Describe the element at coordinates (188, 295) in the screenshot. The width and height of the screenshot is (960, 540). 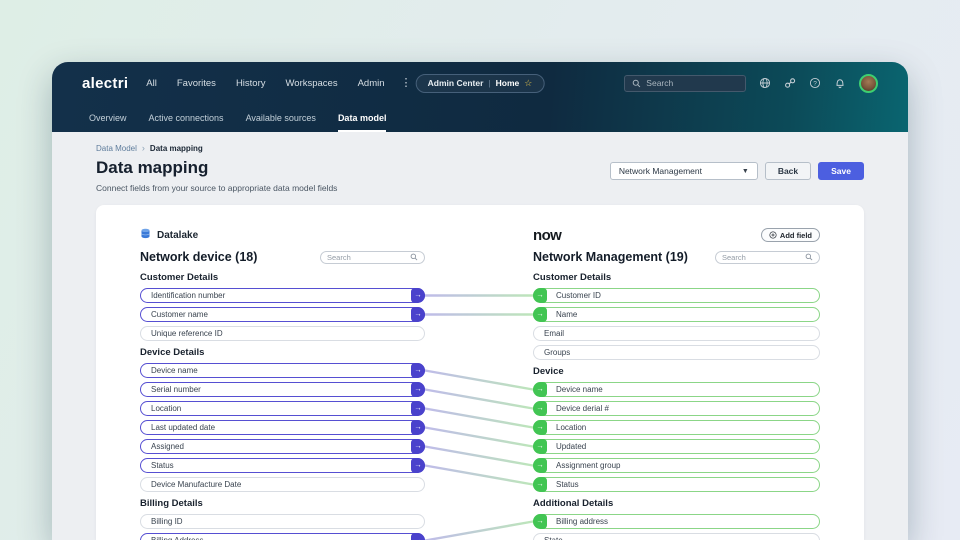
I see `field-label: Identification number` at that location.